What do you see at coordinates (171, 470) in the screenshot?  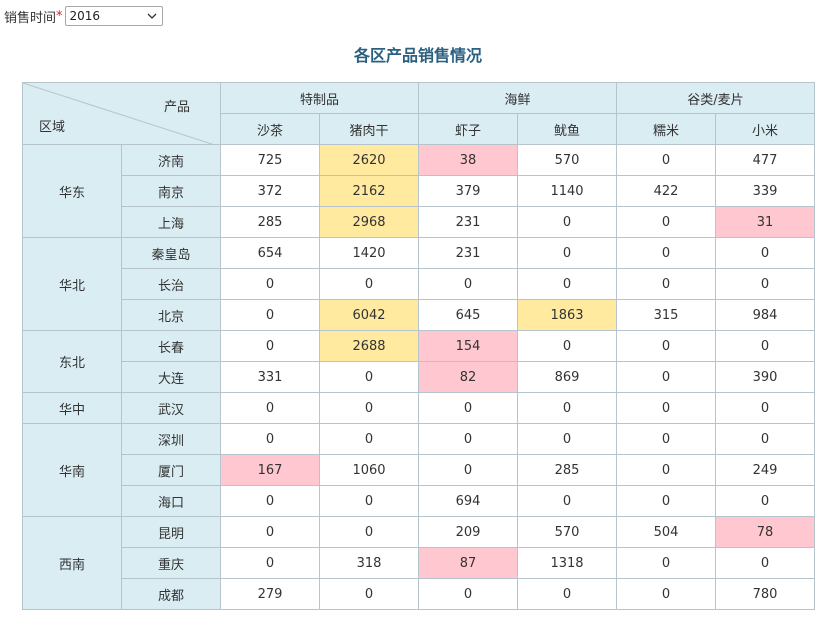 I see `city-cell: 厦门` at bounding box center [171, 470].